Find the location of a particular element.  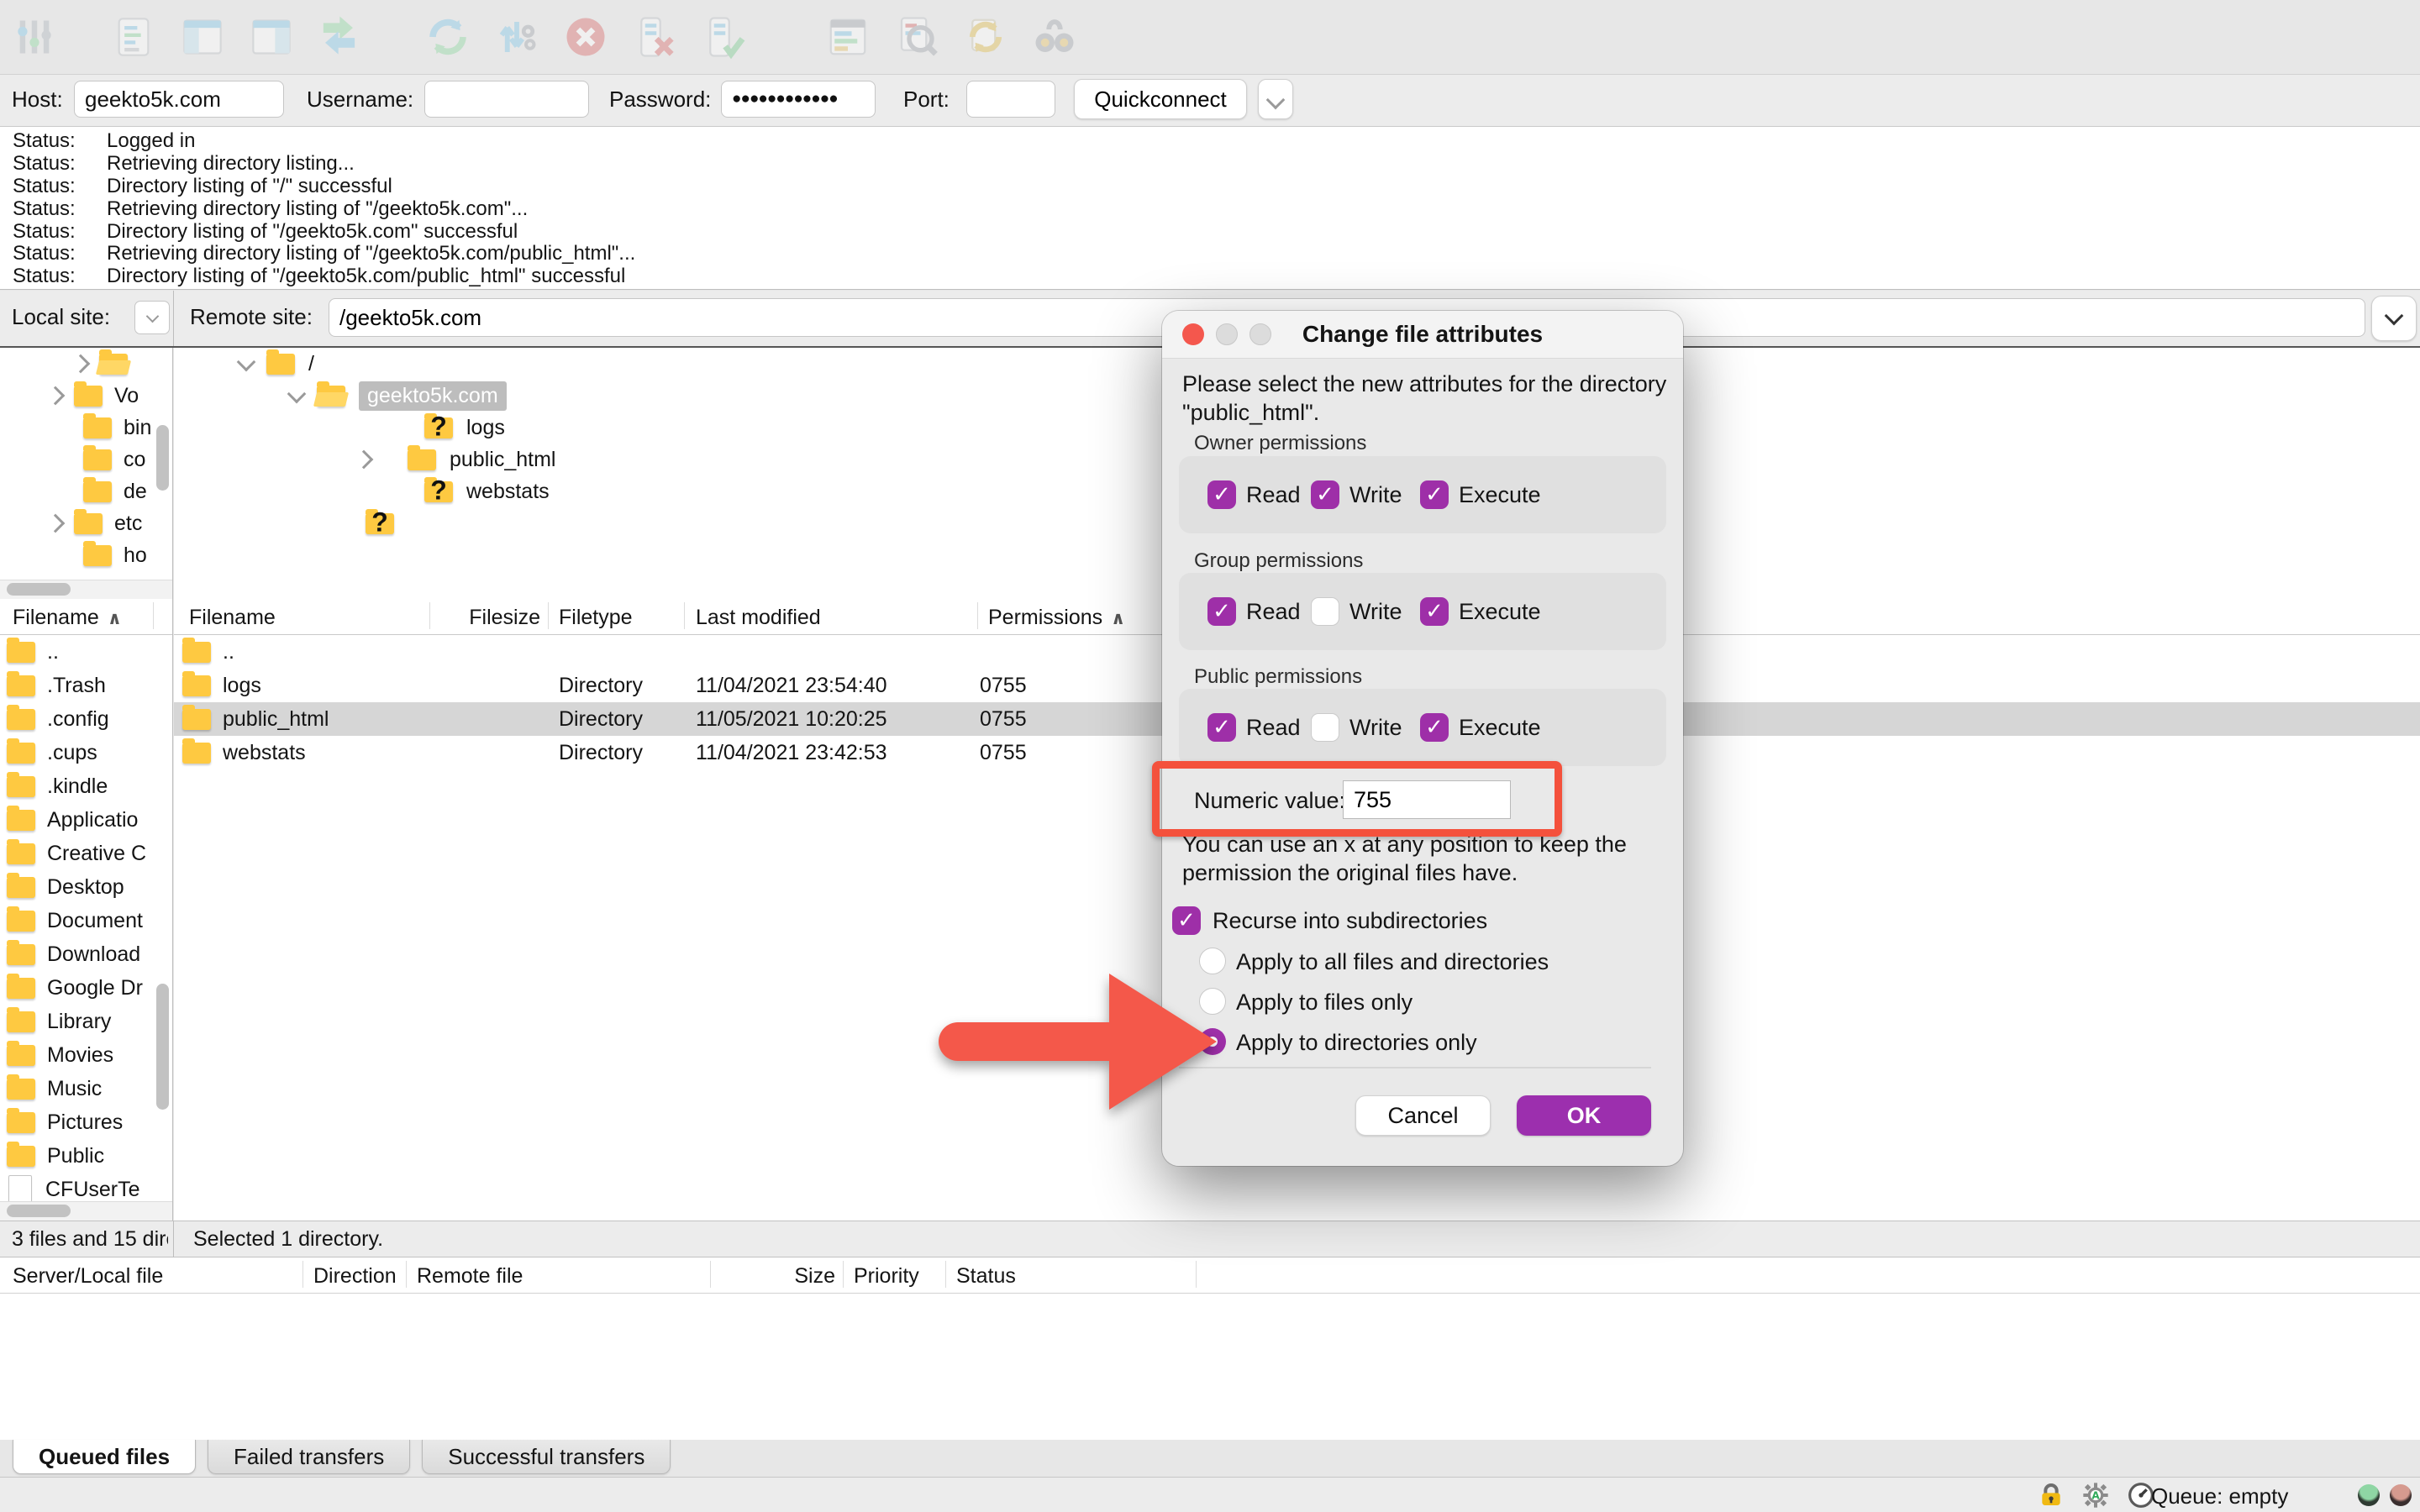

column-header-direction: Direction is located at coordinates (355, 1276).